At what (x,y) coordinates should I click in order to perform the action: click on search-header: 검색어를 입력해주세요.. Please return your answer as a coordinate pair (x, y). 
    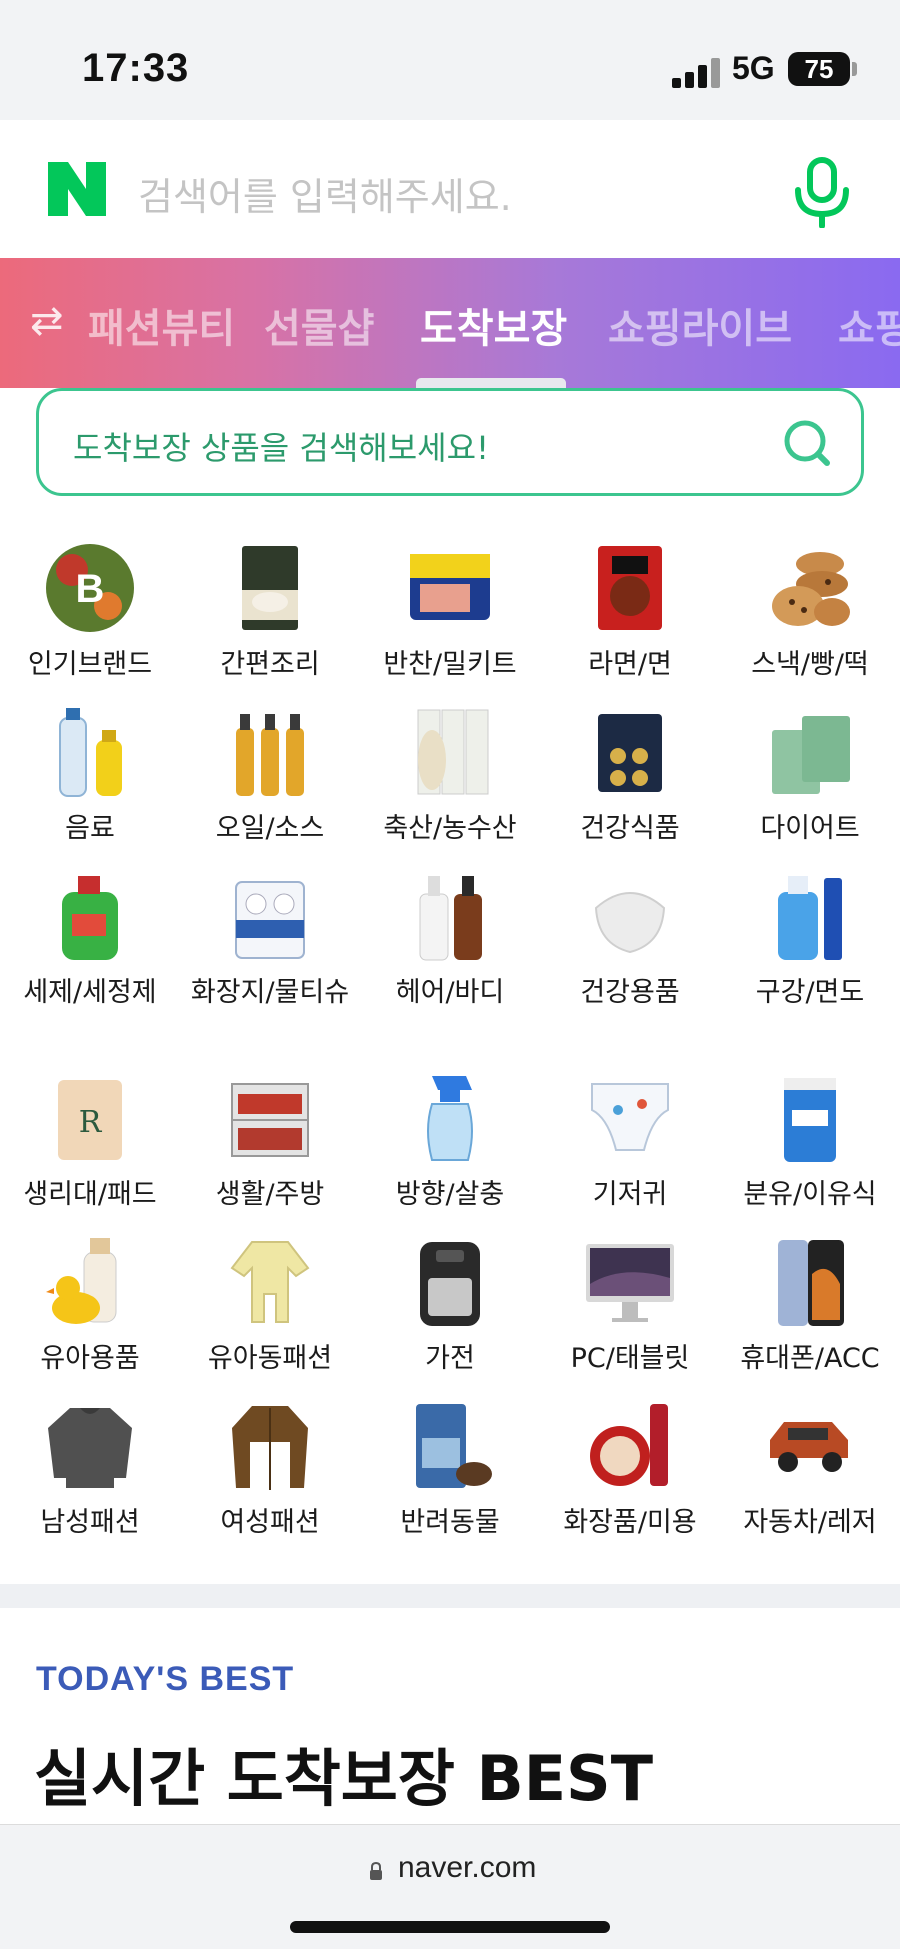
    Looking at the image, I should click on (450, 189).